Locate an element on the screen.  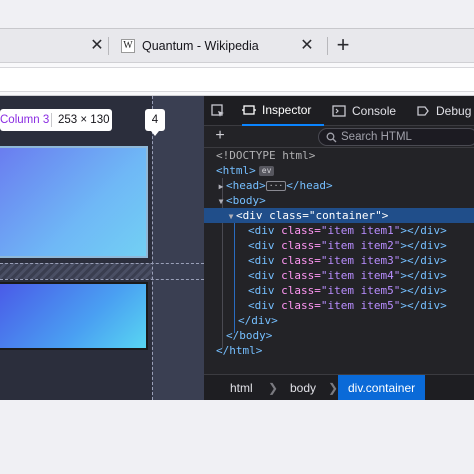
class-value: "container" is located at coordinates (345, 215).